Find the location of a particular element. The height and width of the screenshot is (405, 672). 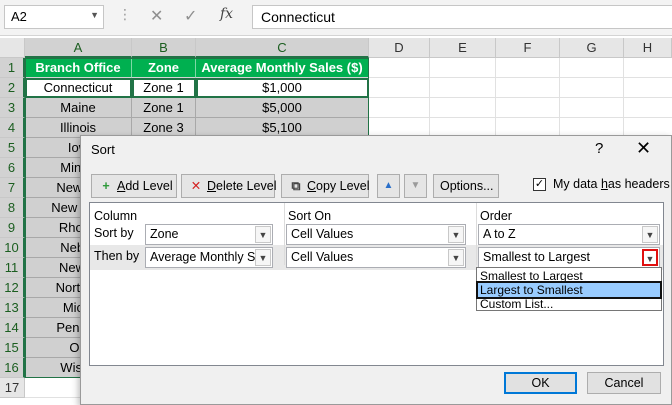

column-header-b: B is located at coordinates (164, 48).